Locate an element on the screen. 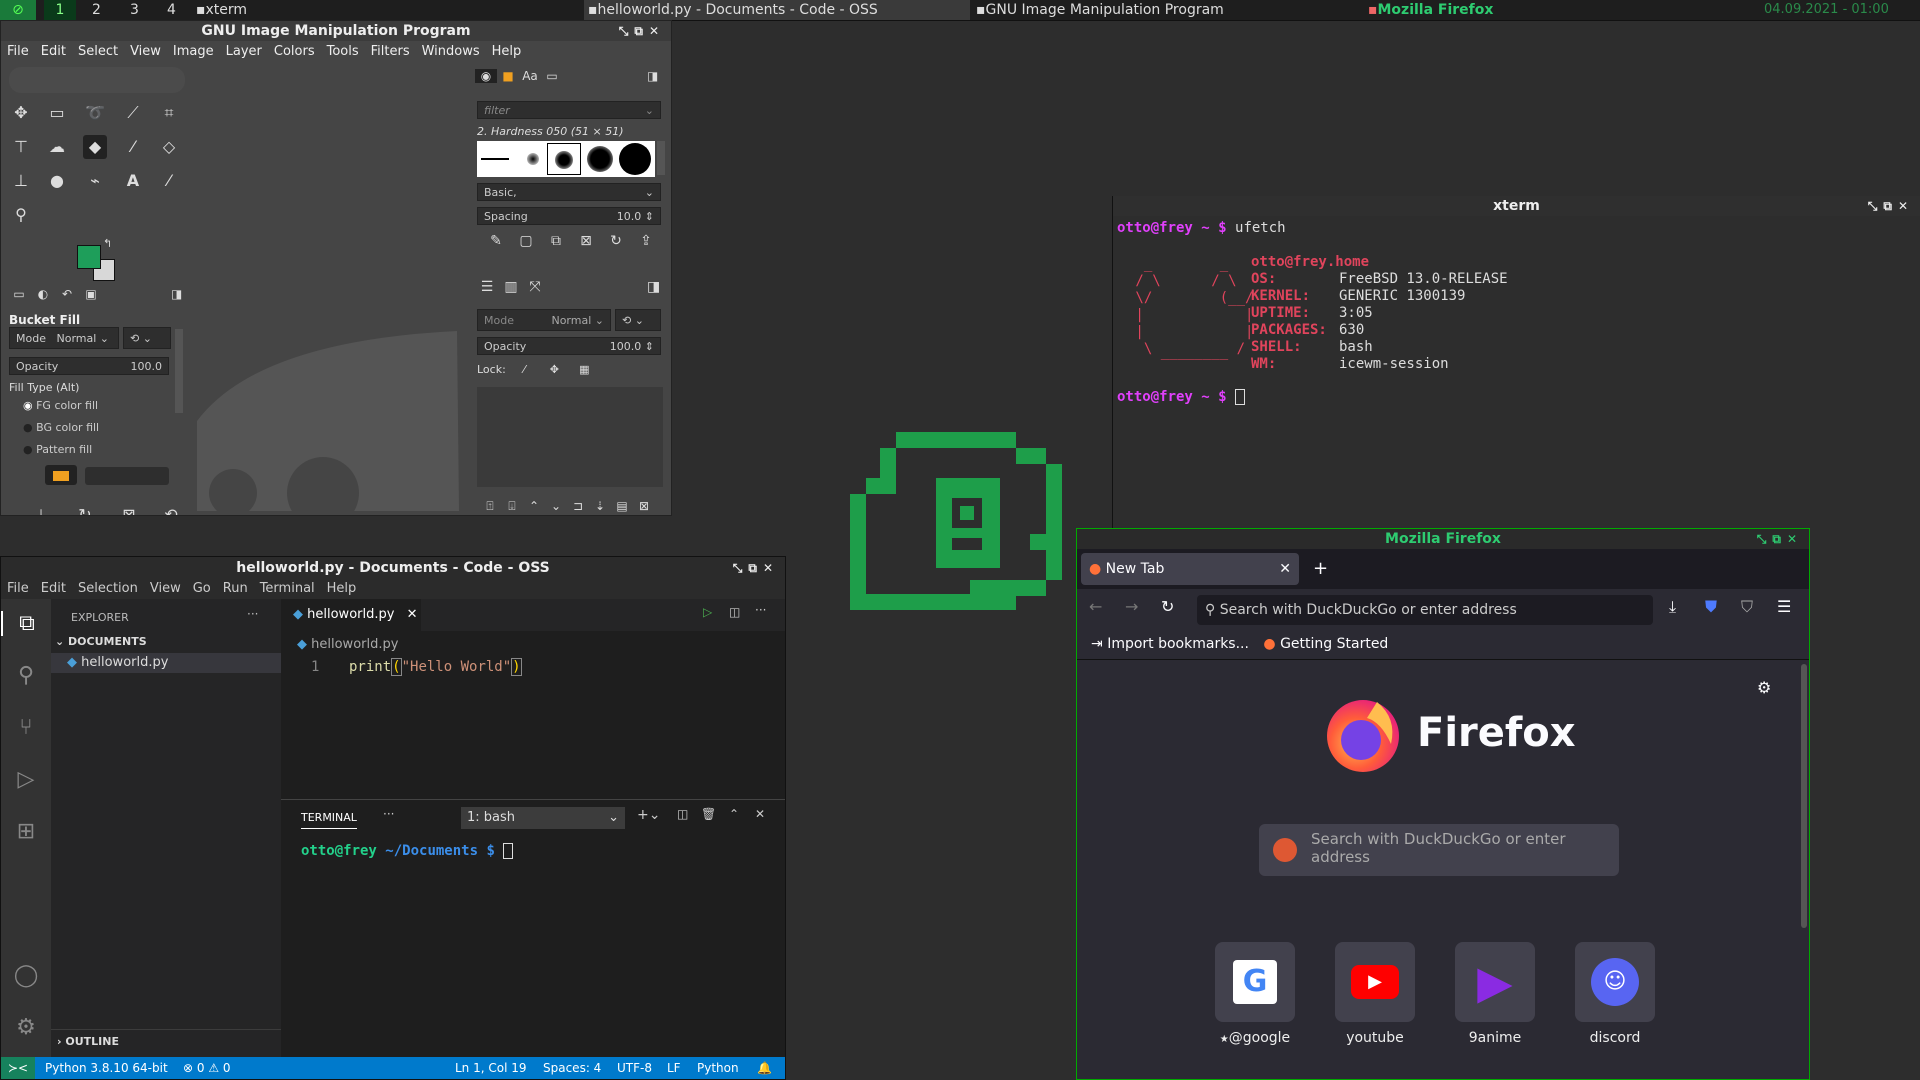 The height and width of the screenshot is (1080, 1920). bookmark-getting-started: ● Getting Started is located at coordinates (1325, 644).